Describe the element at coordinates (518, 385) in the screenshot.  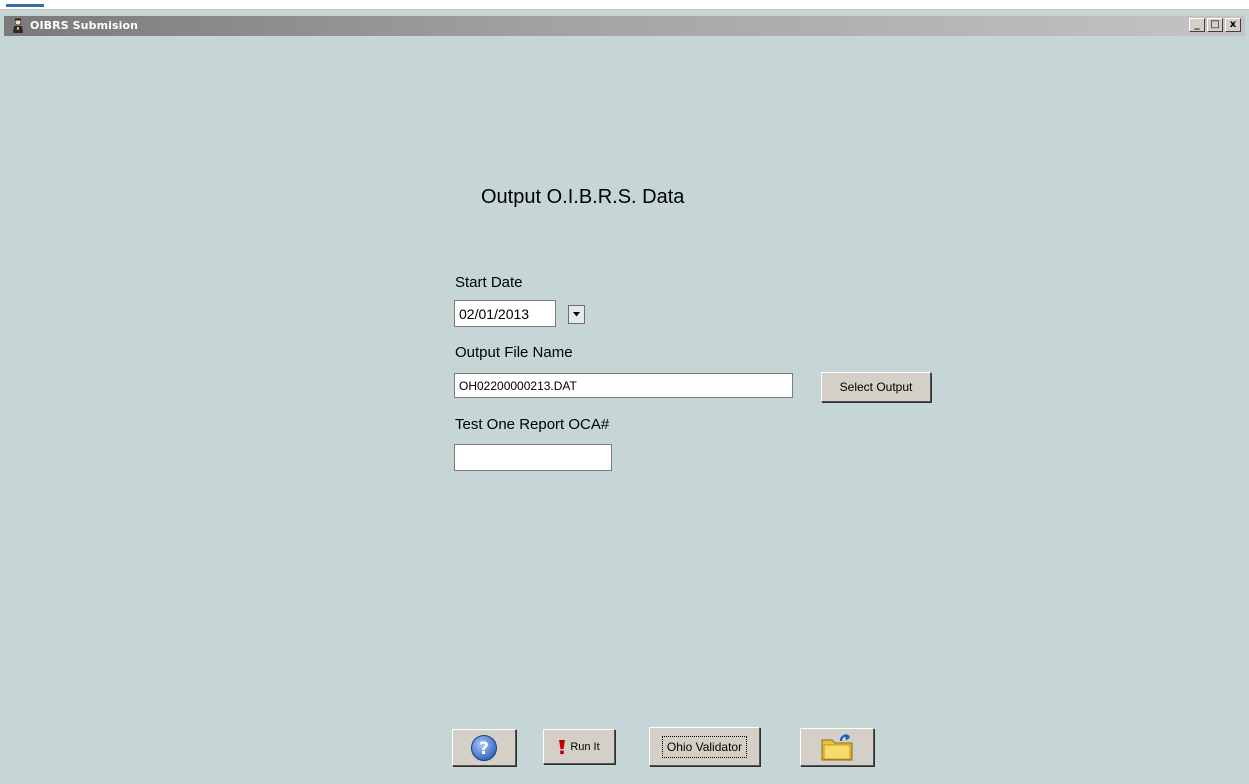
I see `output-file-value: OH02200000213.DAT` at that location.